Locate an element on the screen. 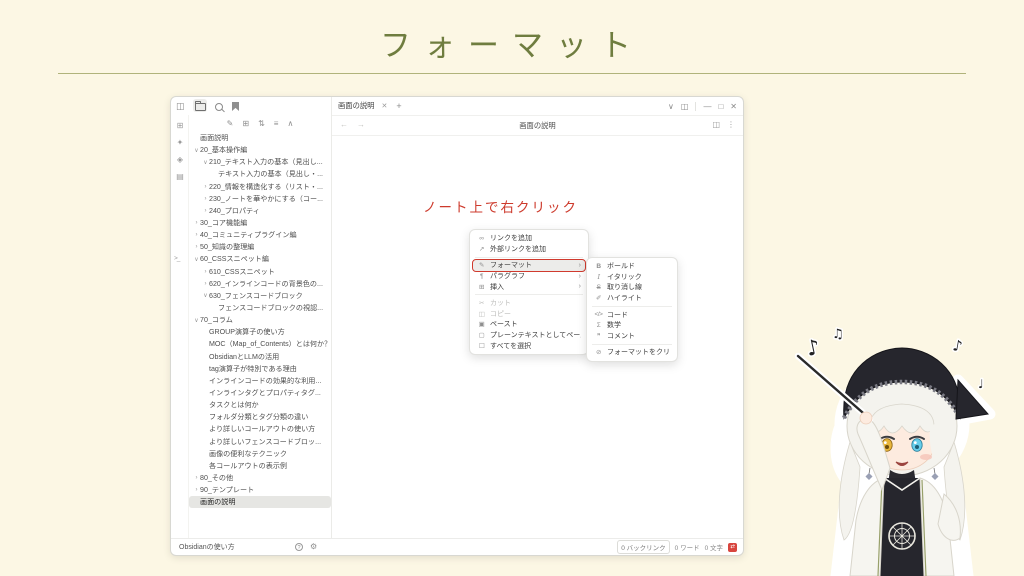  menu-item-insert: ⊞ 挿入 › is located at coordinates (529, 286).